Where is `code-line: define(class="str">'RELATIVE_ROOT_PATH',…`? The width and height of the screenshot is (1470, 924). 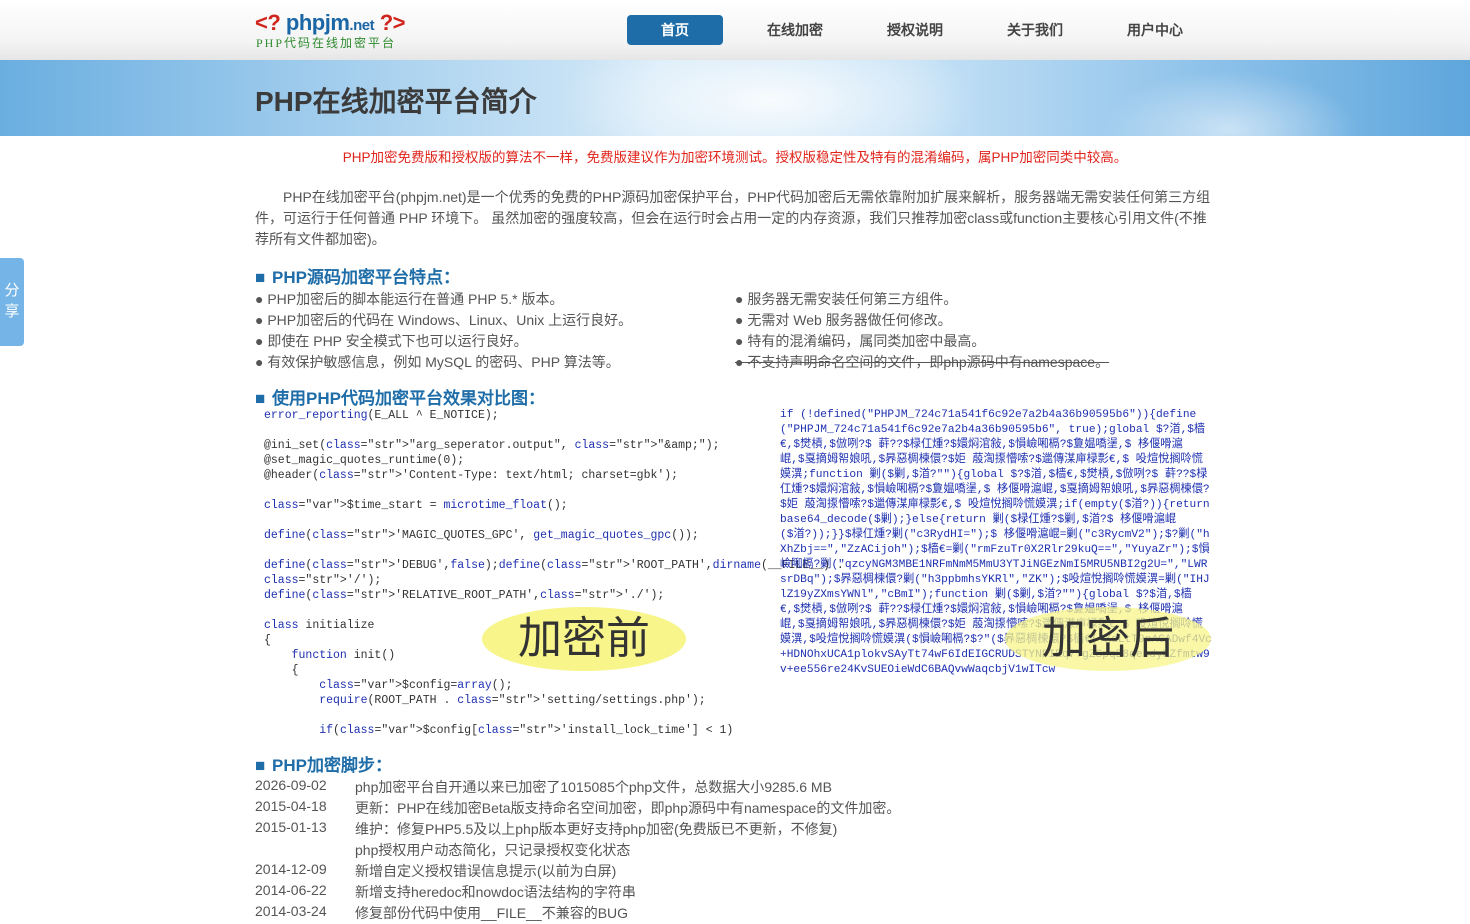
code-line: define(class="str">'RELATIVE_ROOT_PATH',… is located at coordinates (464, 595).